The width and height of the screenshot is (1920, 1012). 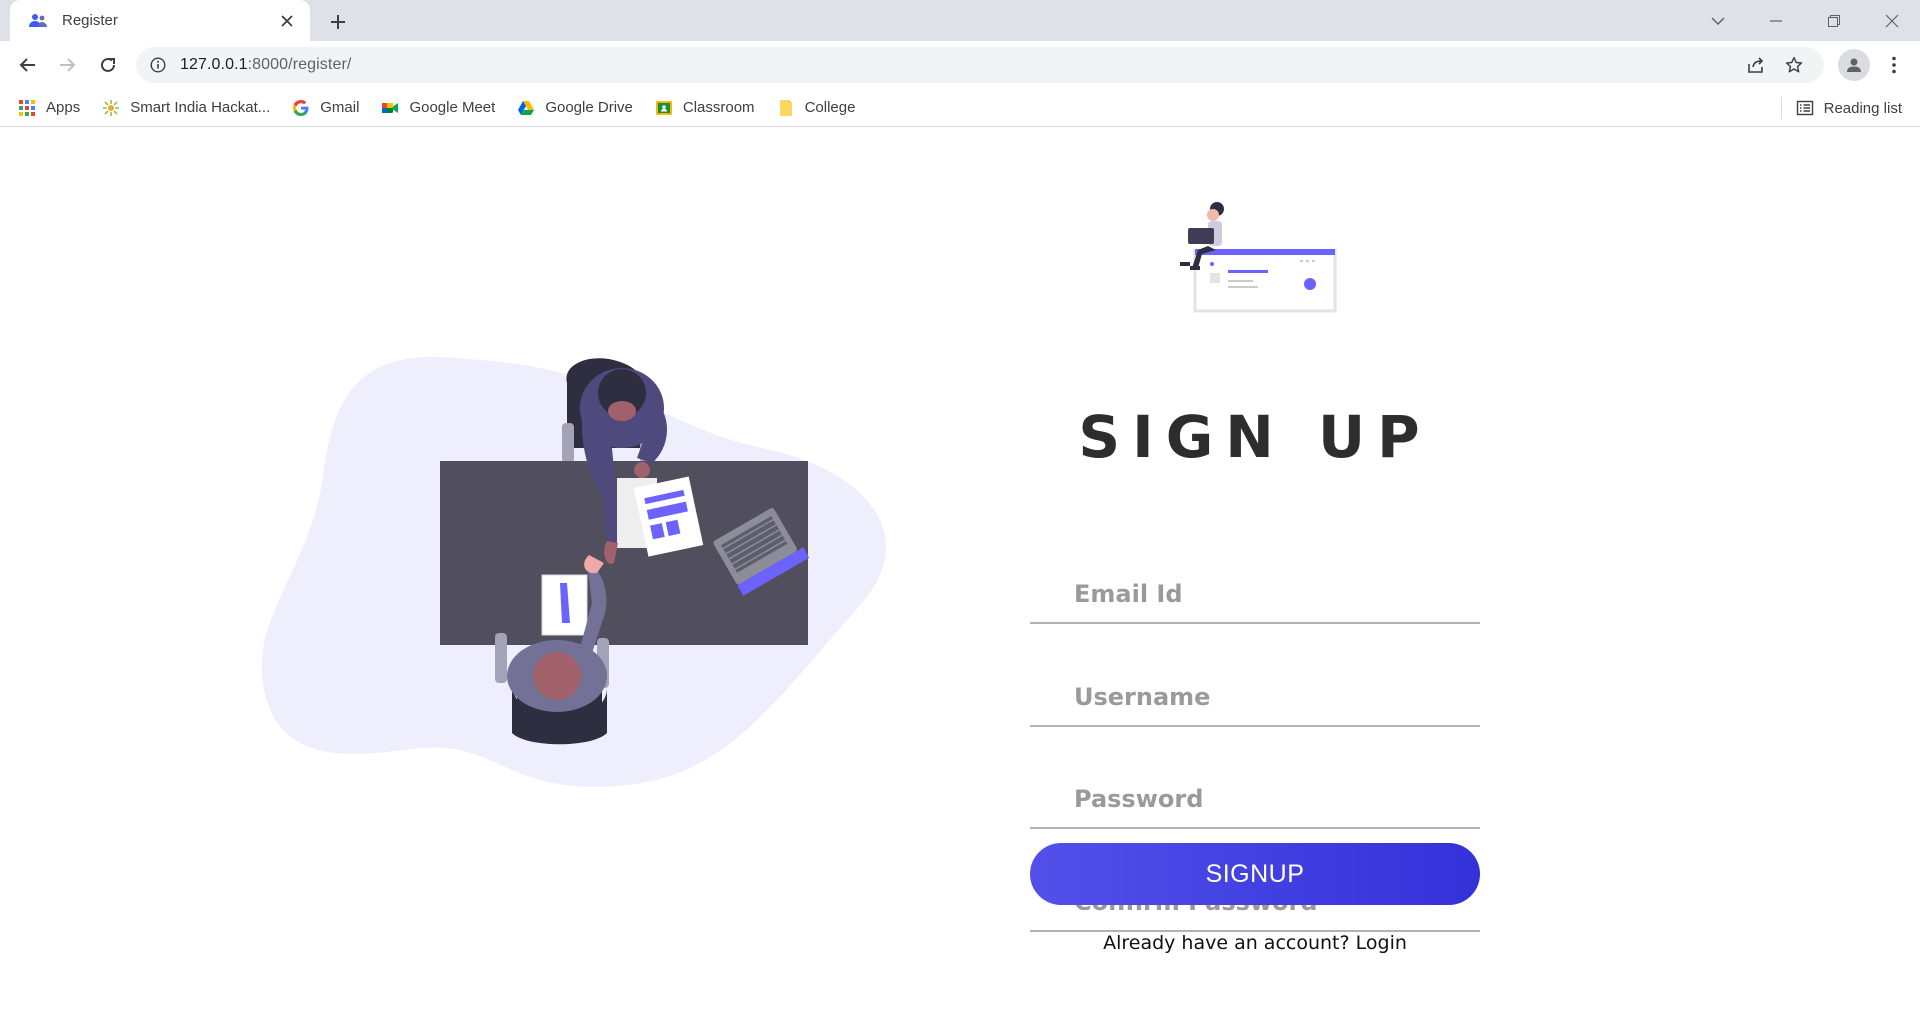 What do you see at coordinates (1756, 65) in the screenshot?
I see `share-icon` at bounding box center [1756, 65].